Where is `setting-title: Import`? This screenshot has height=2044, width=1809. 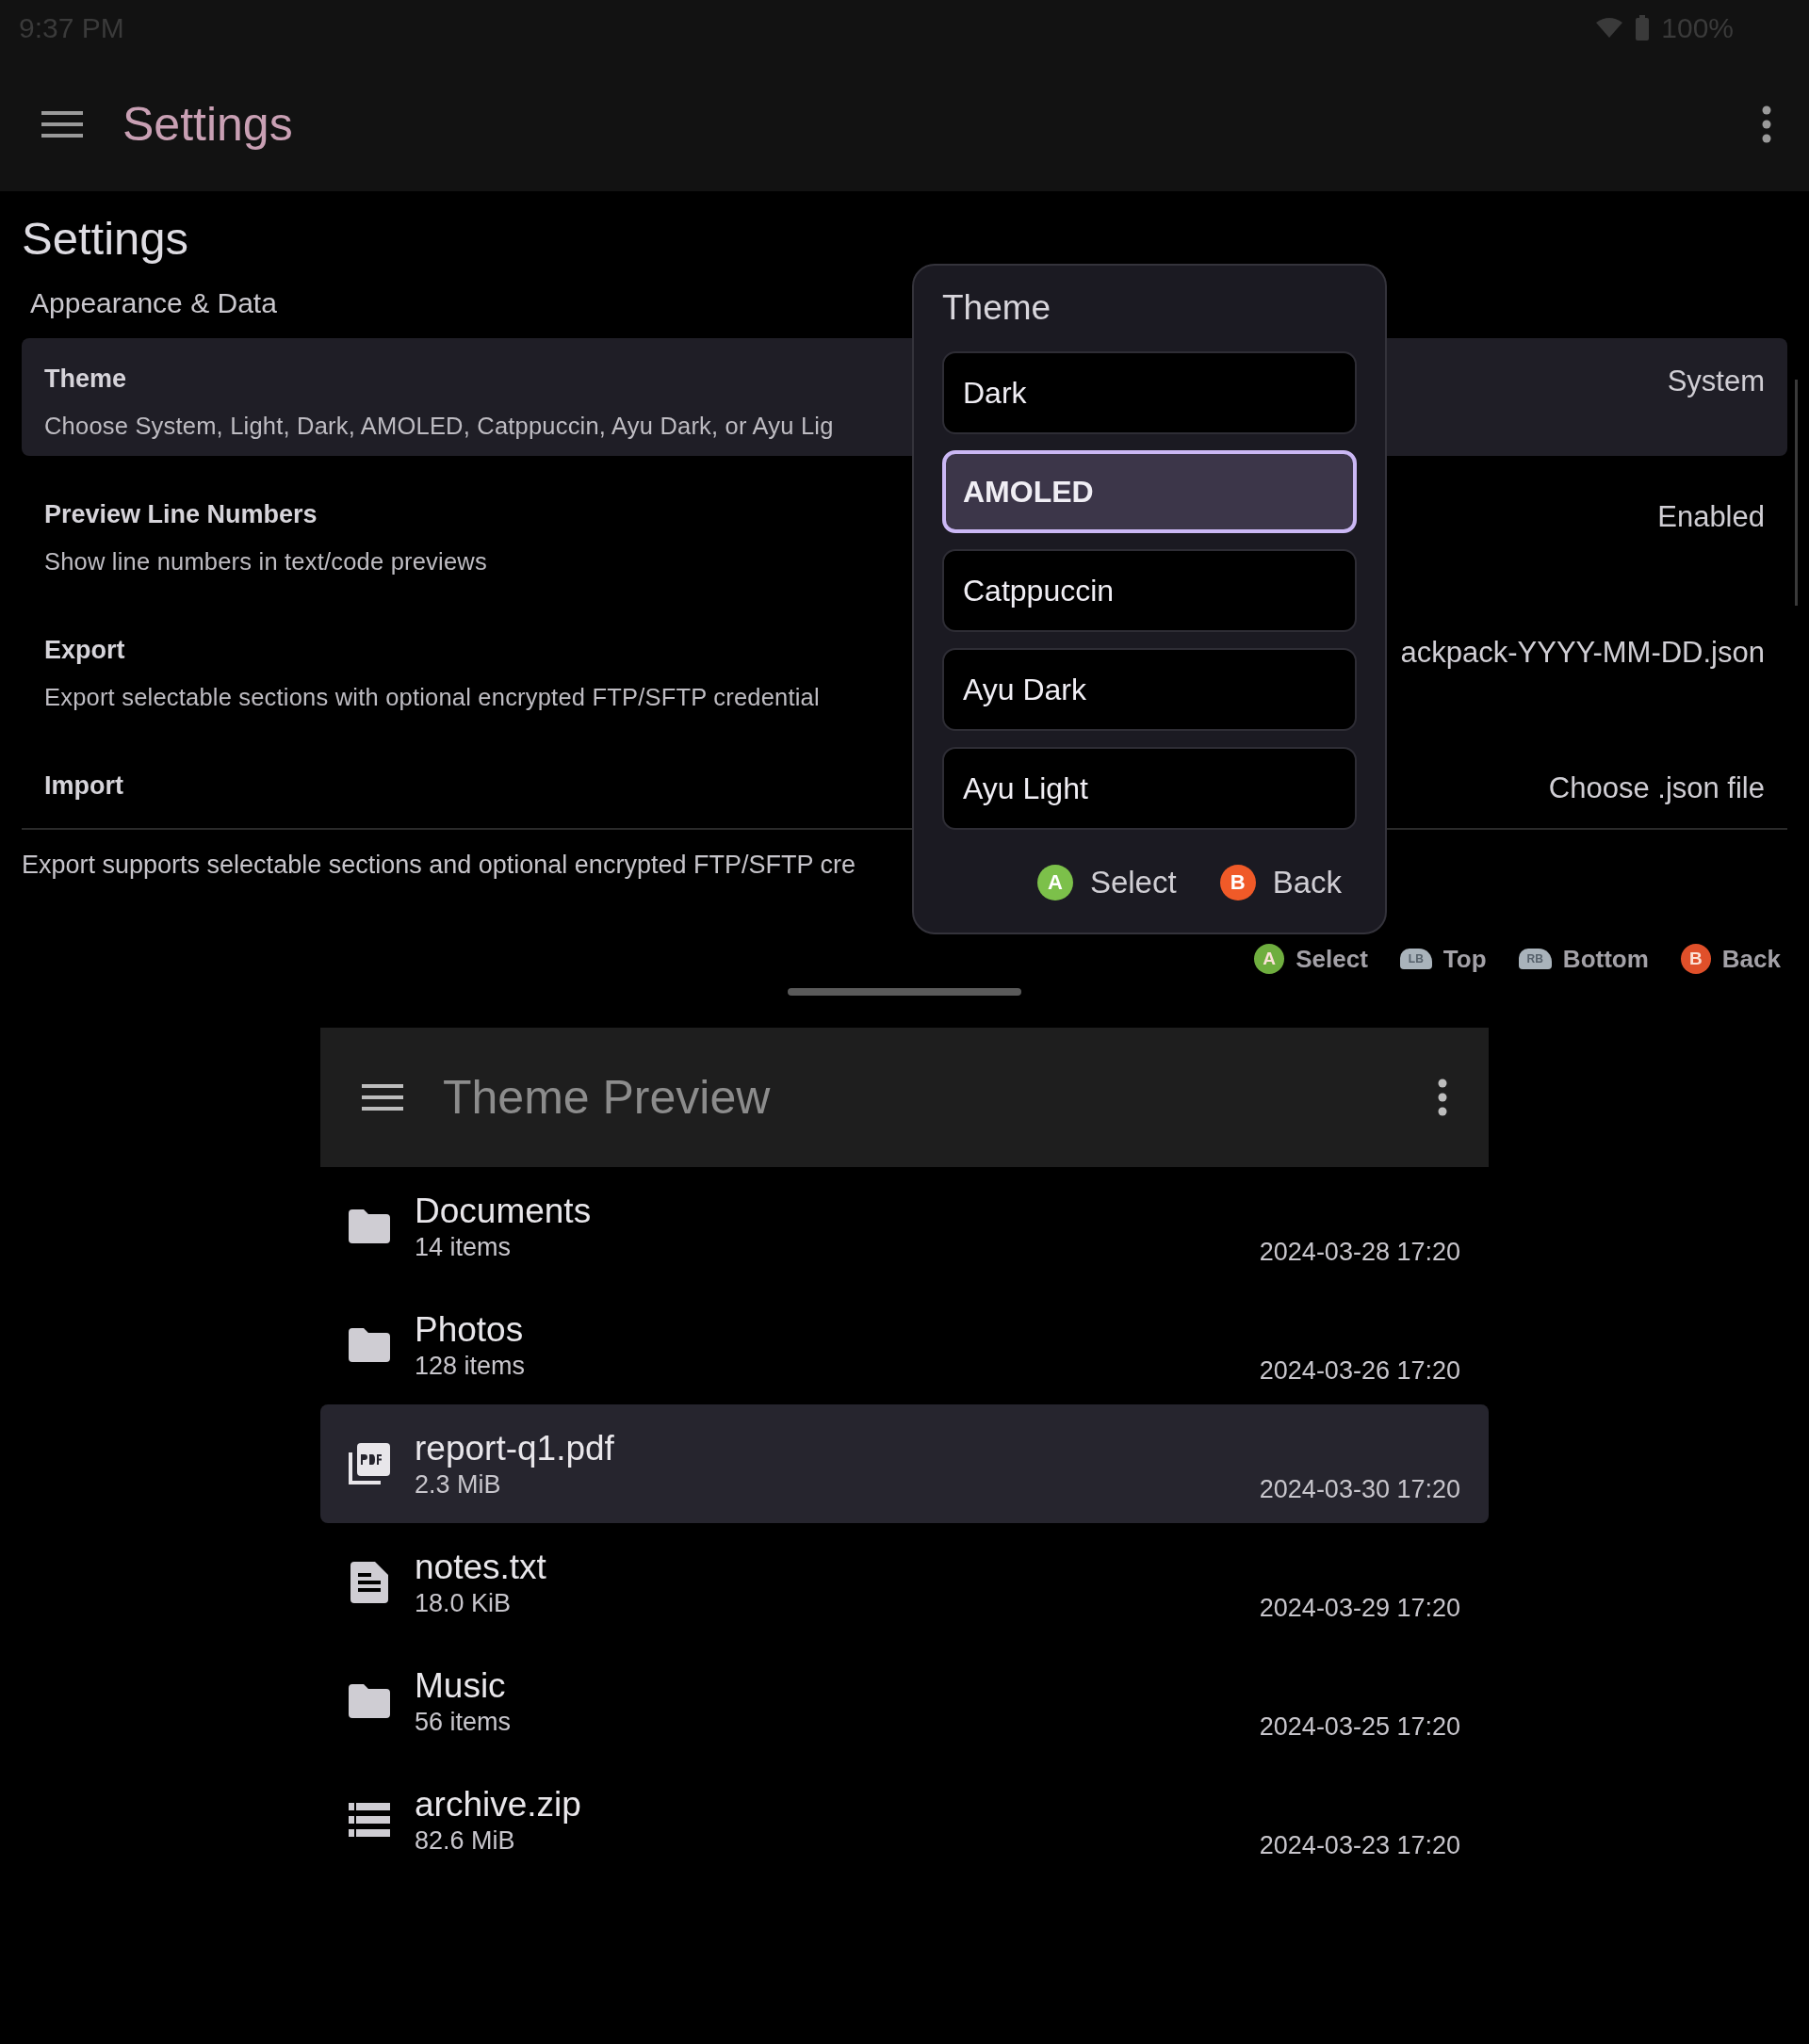 setting-title: Import is located at coordinates (84, 786).